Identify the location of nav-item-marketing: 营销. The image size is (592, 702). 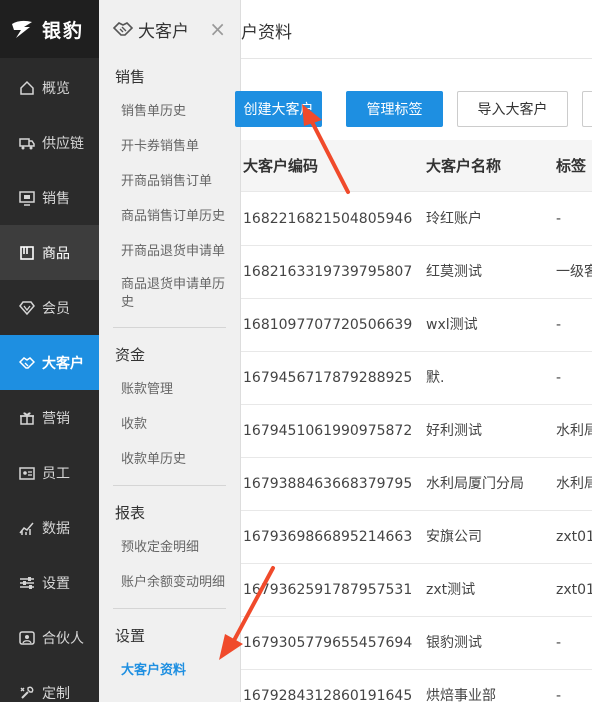
(49, 417).